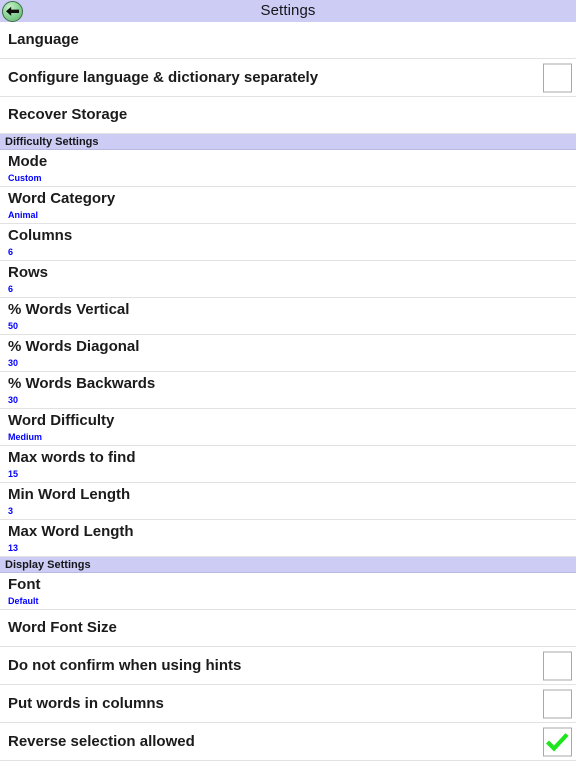  What do you see at coordinates (13, 548) in the screenshot?
I see `settings-row-value: 13` at bounding box center [13, 548].